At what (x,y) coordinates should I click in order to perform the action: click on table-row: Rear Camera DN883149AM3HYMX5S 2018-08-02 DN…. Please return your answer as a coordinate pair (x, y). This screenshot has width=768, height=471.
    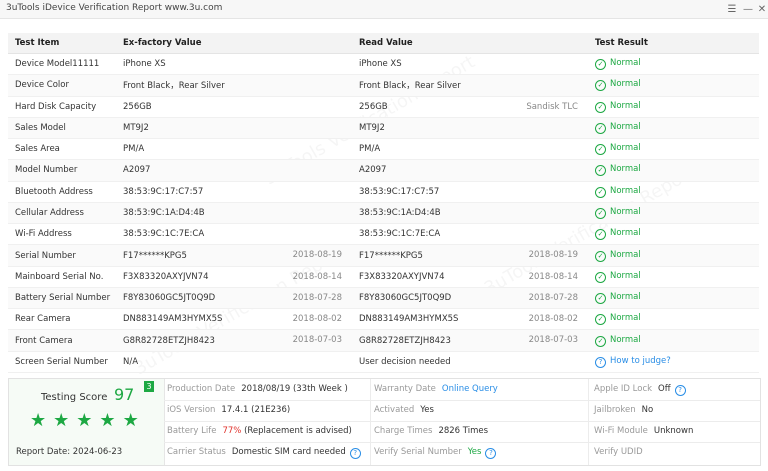
    Looking at the image, I should click on (383, 319).